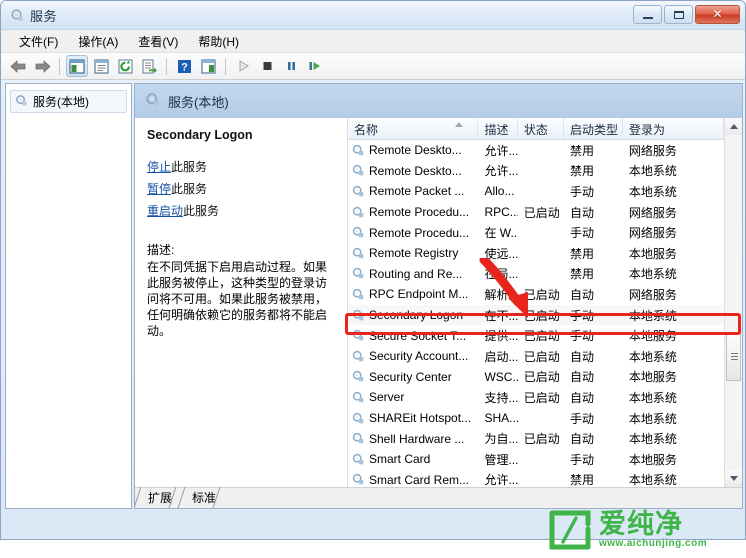 Image resolution: width=746 pixels, height=558 pixels. Describe the element at coordinates (68, 101) in the screenshot. I see `sidebar-item-services-local: 服务(本地)` at that location.